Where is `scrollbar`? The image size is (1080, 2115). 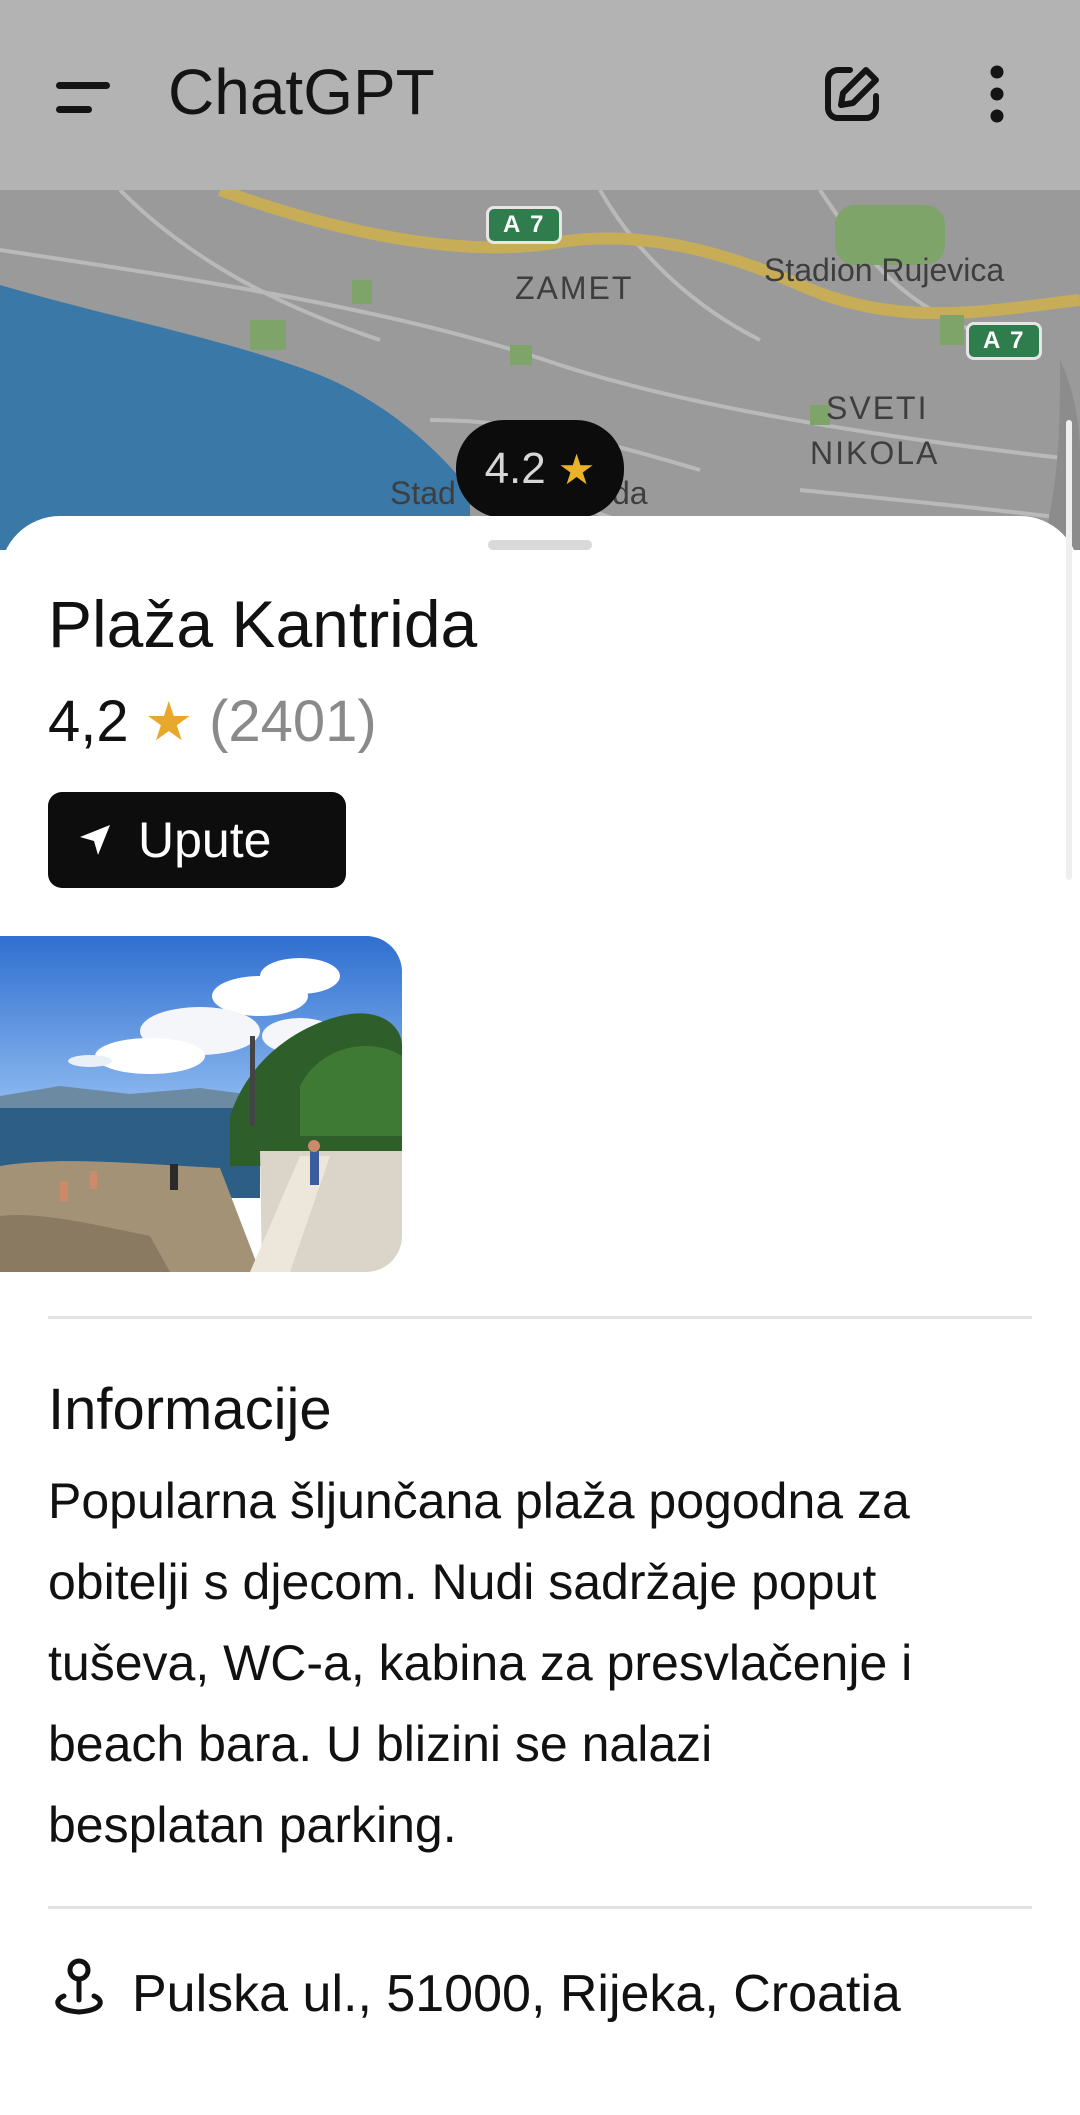
scrollbar is located at coordinates (1069, 650).